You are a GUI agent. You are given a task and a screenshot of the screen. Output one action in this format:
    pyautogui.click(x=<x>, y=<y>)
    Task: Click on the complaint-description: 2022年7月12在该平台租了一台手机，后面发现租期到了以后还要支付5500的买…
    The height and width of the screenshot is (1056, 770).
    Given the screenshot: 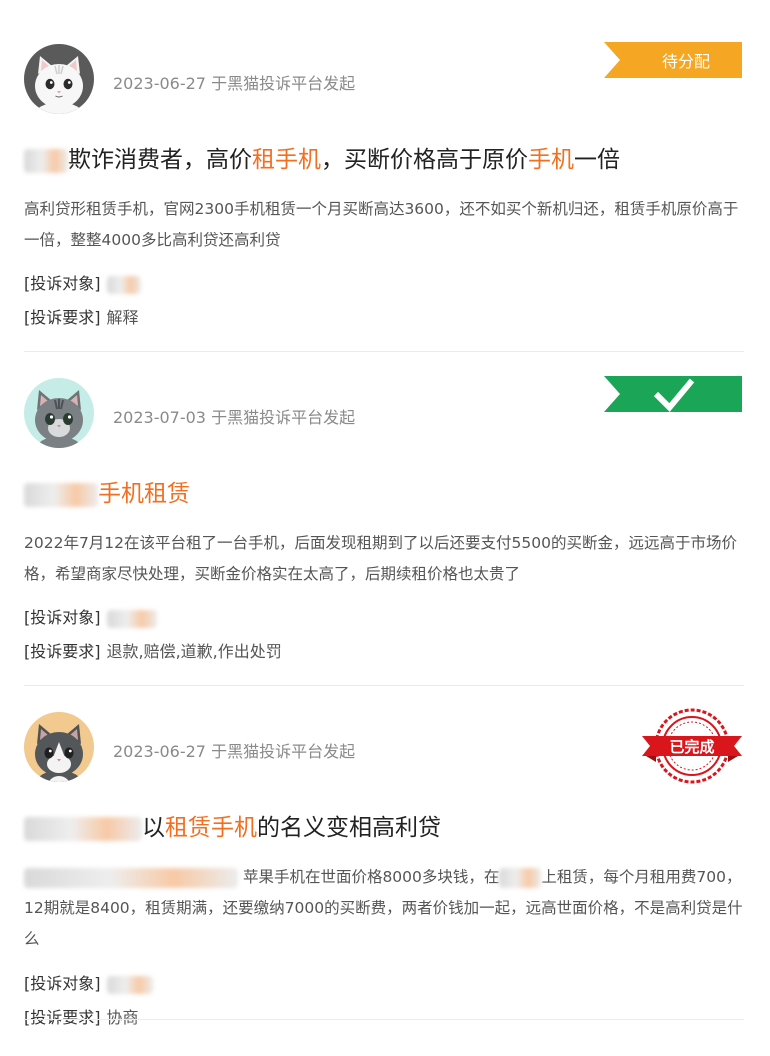 What is the action you would take?
    pyautogui.click(x=380, y=558)
    